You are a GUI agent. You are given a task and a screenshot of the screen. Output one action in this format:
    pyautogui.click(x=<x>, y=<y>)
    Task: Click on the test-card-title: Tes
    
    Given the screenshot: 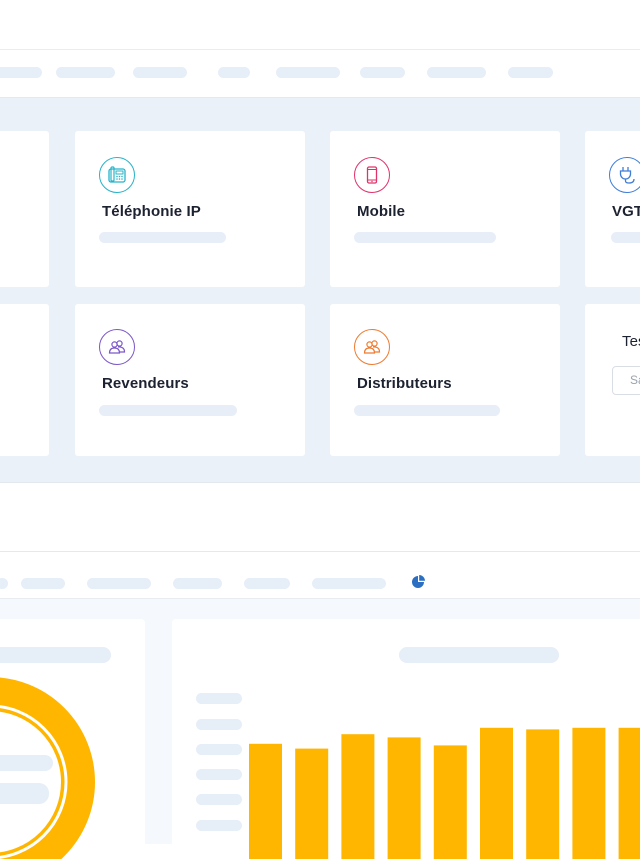 What is the action you would take?
    pyautogui.click(x=631, y=341)
    